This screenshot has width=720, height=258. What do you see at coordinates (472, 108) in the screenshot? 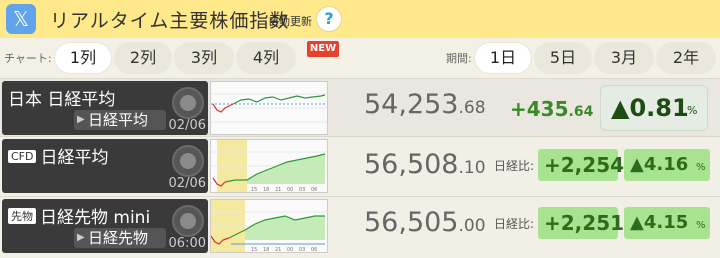
I see `price-dec: .68` at bounding box center [472, 108].